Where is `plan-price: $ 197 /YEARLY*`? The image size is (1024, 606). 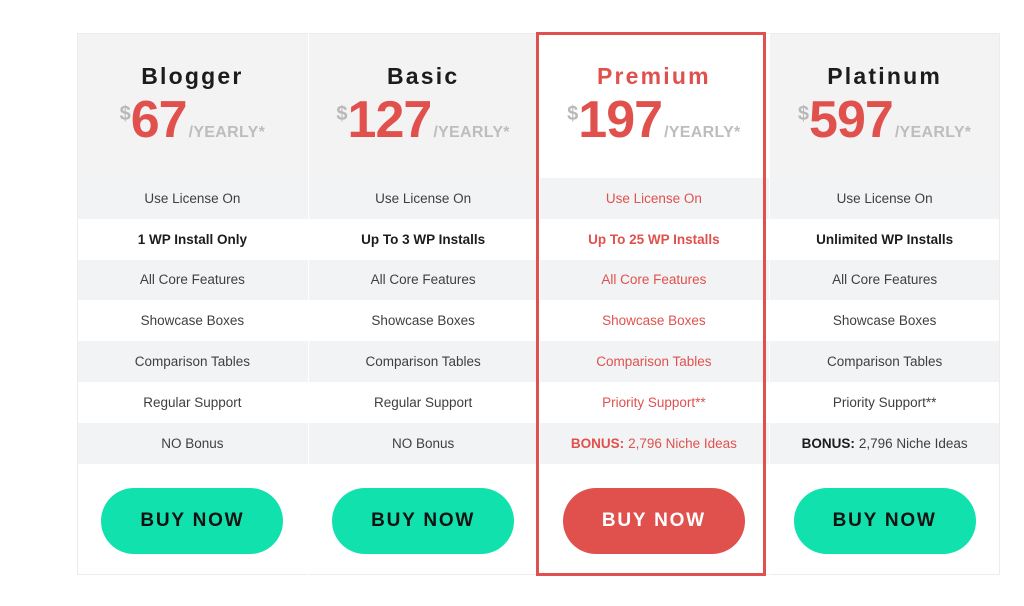 plan-price: $ 197 /YEARLY* is located at coordinates (653, 120).